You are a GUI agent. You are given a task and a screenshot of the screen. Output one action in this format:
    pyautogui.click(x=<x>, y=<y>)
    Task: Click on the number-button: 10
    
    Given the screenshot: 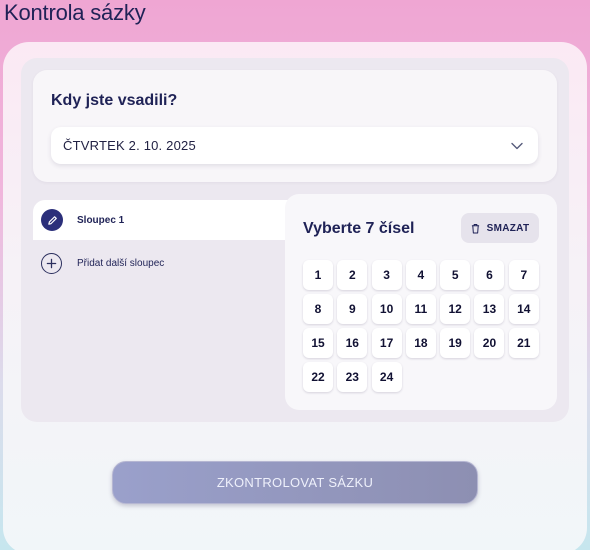 What is the action you would take?
    pyautogui.click(x=386, y=309)
    